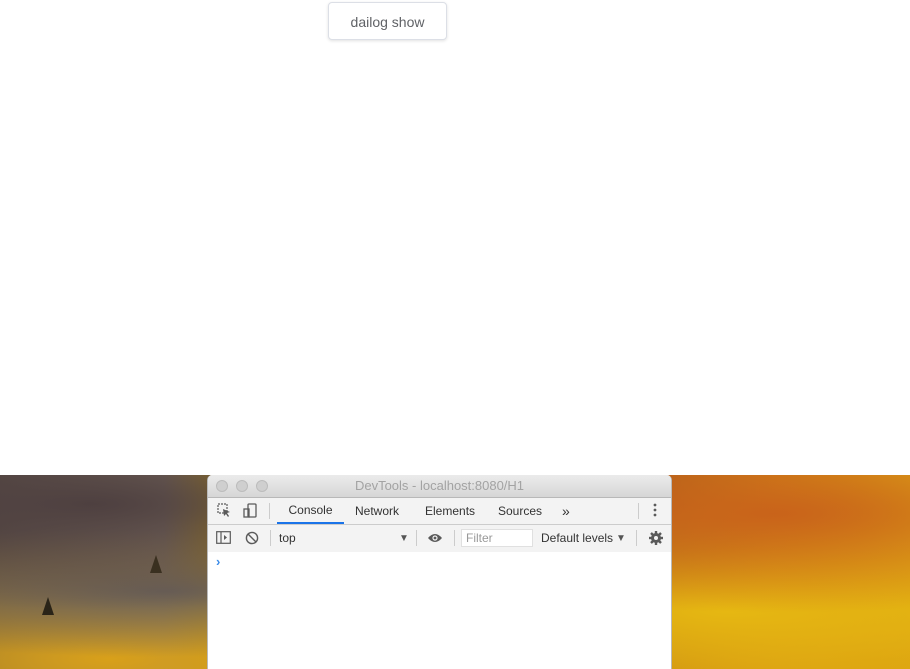 Image resolution: width=910 pixels, height=669 pixels. What do you see at coordinates (250, 512) in the screenshot?
I see `device-toolbar-icon` at bounding box center [250, 512].